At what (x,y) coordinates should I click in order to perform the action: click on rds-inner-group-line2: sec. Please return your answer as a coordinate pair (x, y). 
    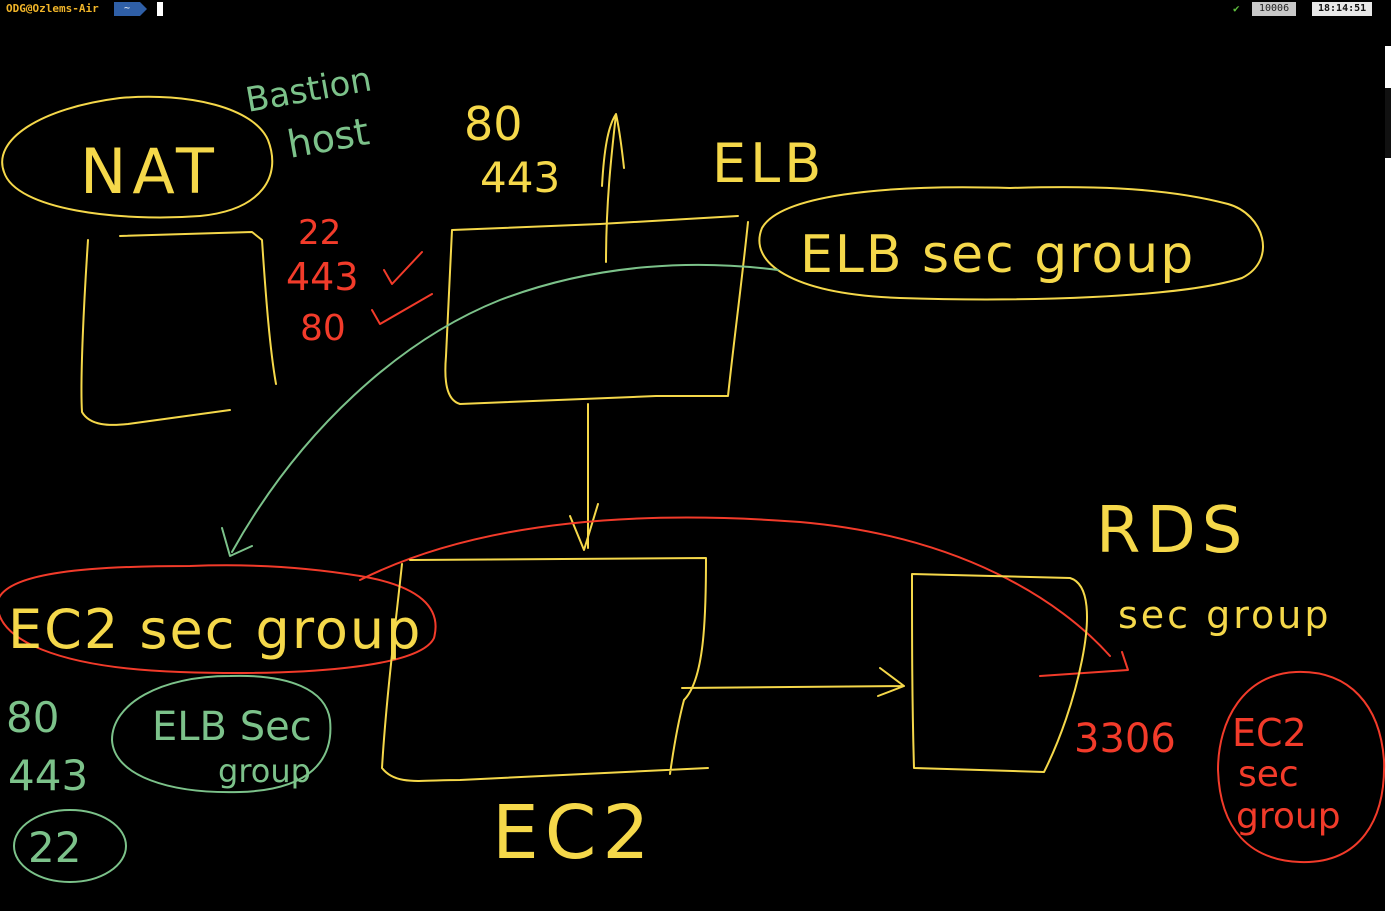
    Looking at the image, I should click on (1268, 774).